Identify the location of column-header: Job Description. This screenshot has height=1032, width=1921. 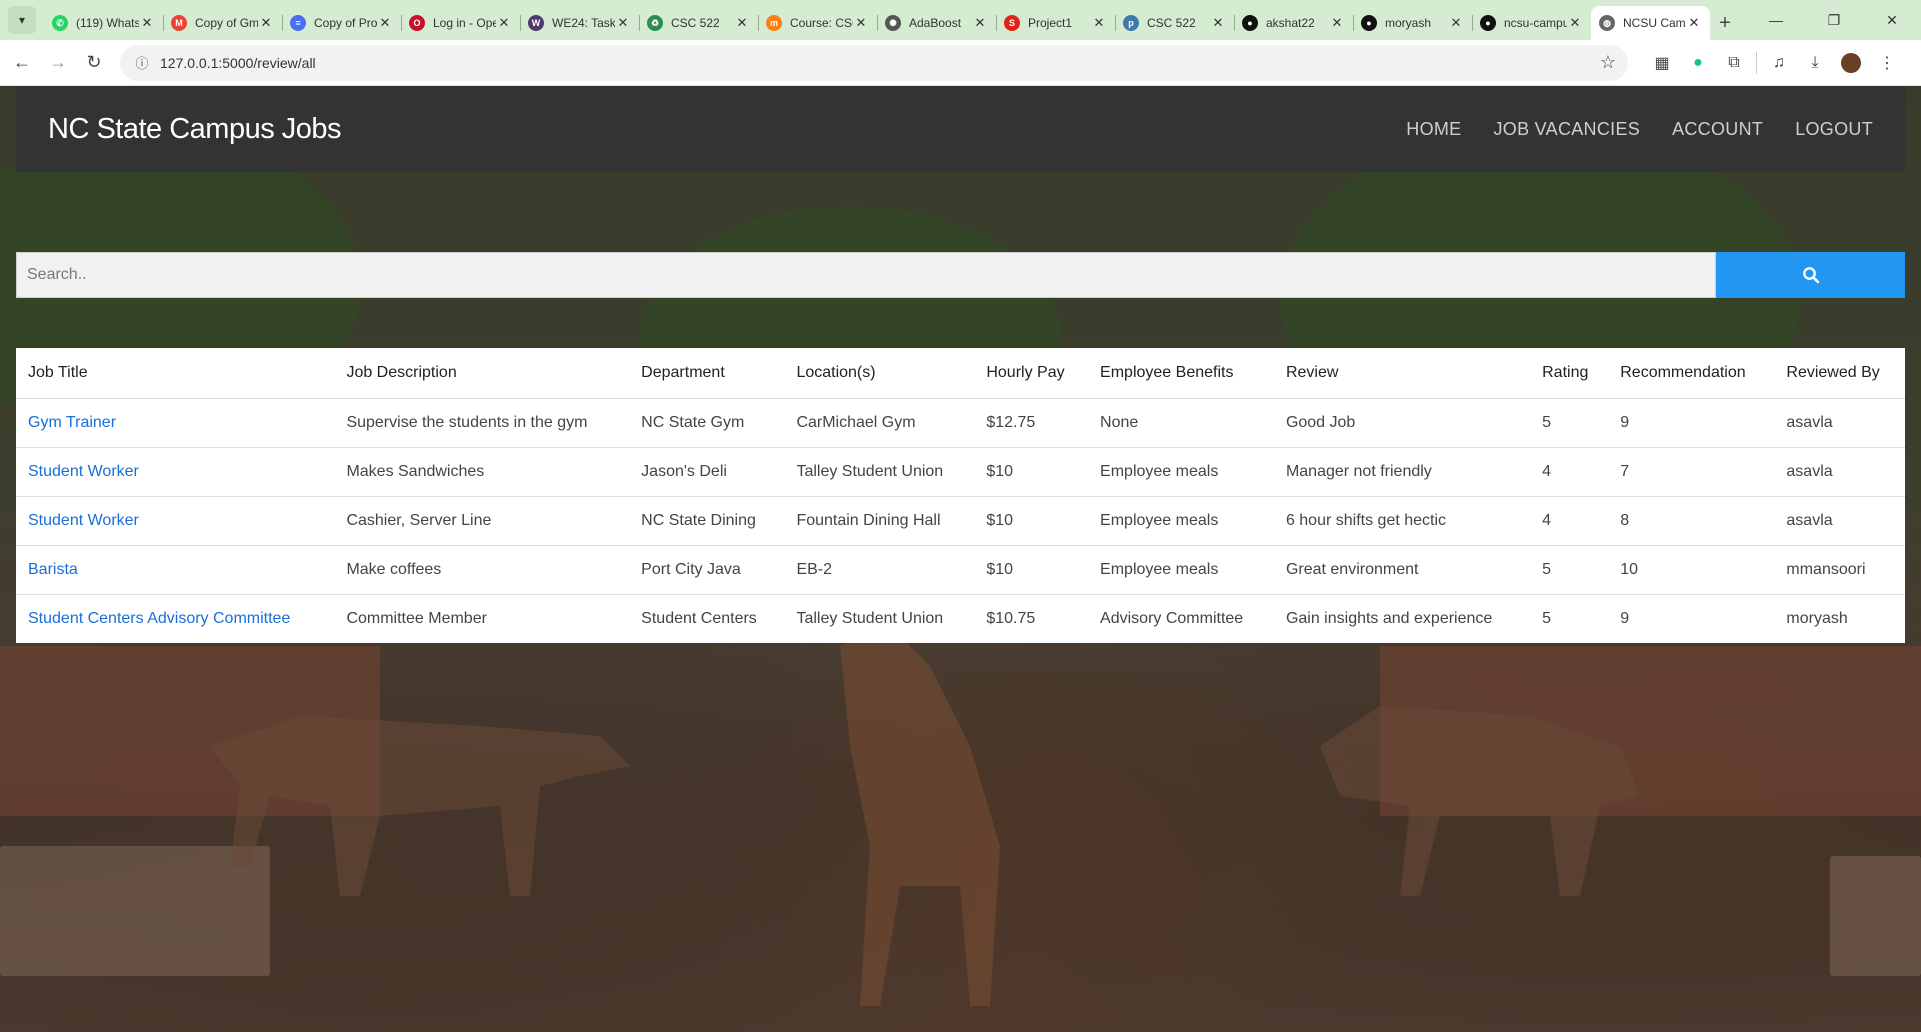
(482, 373).